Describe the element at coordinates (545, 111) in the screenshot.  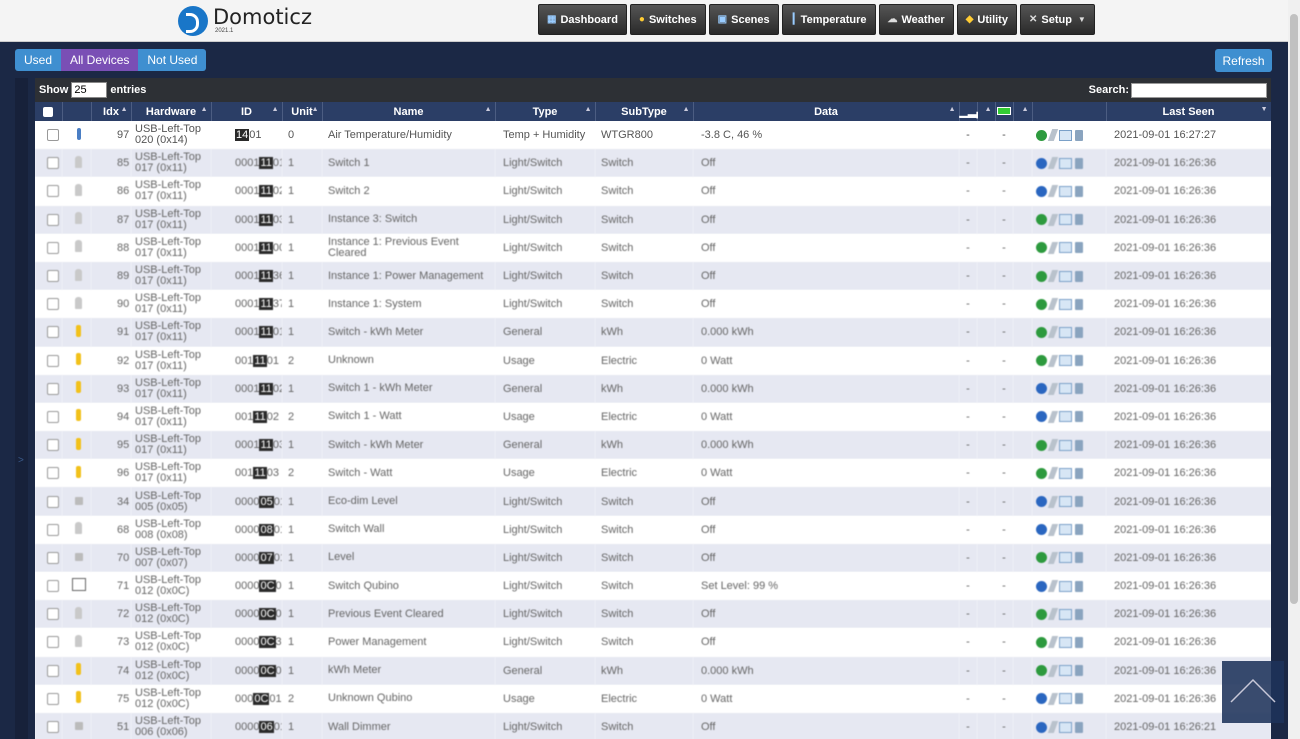
I see `col-type: Type ▲` at that location.